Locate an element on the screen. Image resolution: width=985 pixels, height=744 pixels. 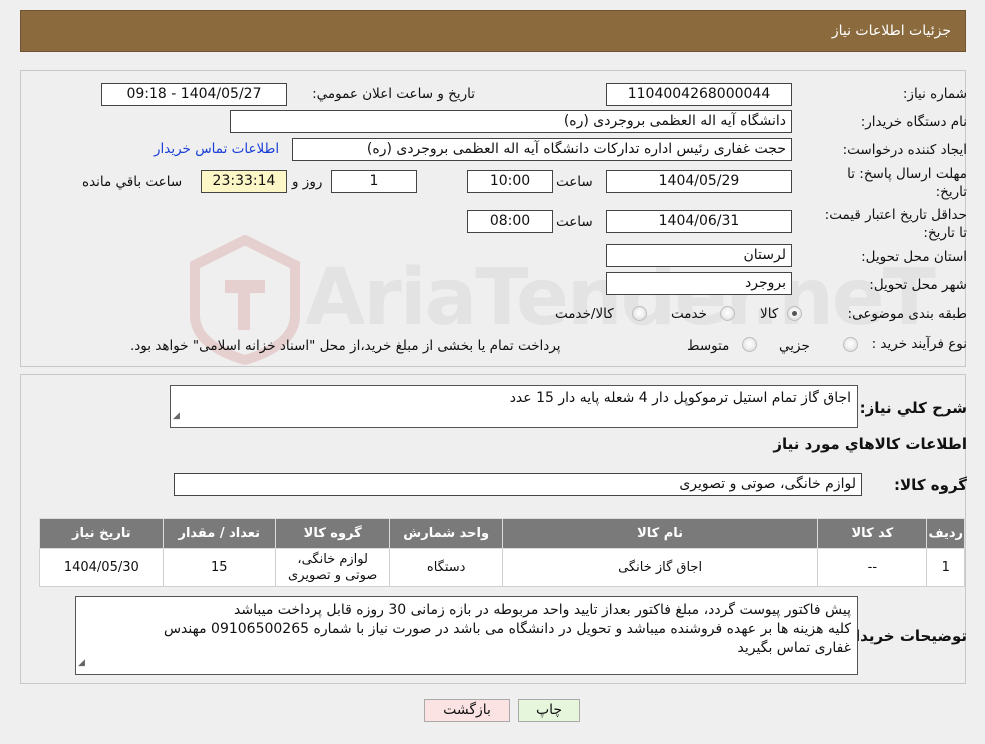
purchase-type-label: نوع فرآيند خريد : is located at coordinates (919, 344).